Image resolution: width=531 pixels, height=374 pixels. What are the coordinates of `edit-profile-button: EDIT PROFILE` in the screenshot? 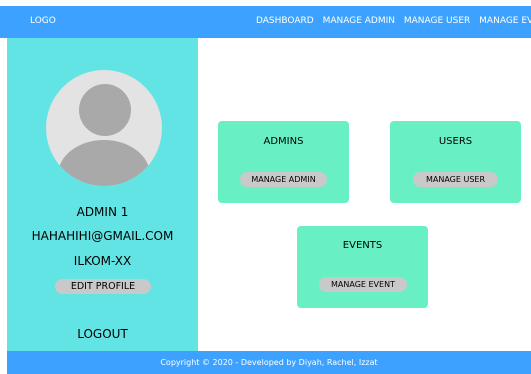 It's located at (103, 286).